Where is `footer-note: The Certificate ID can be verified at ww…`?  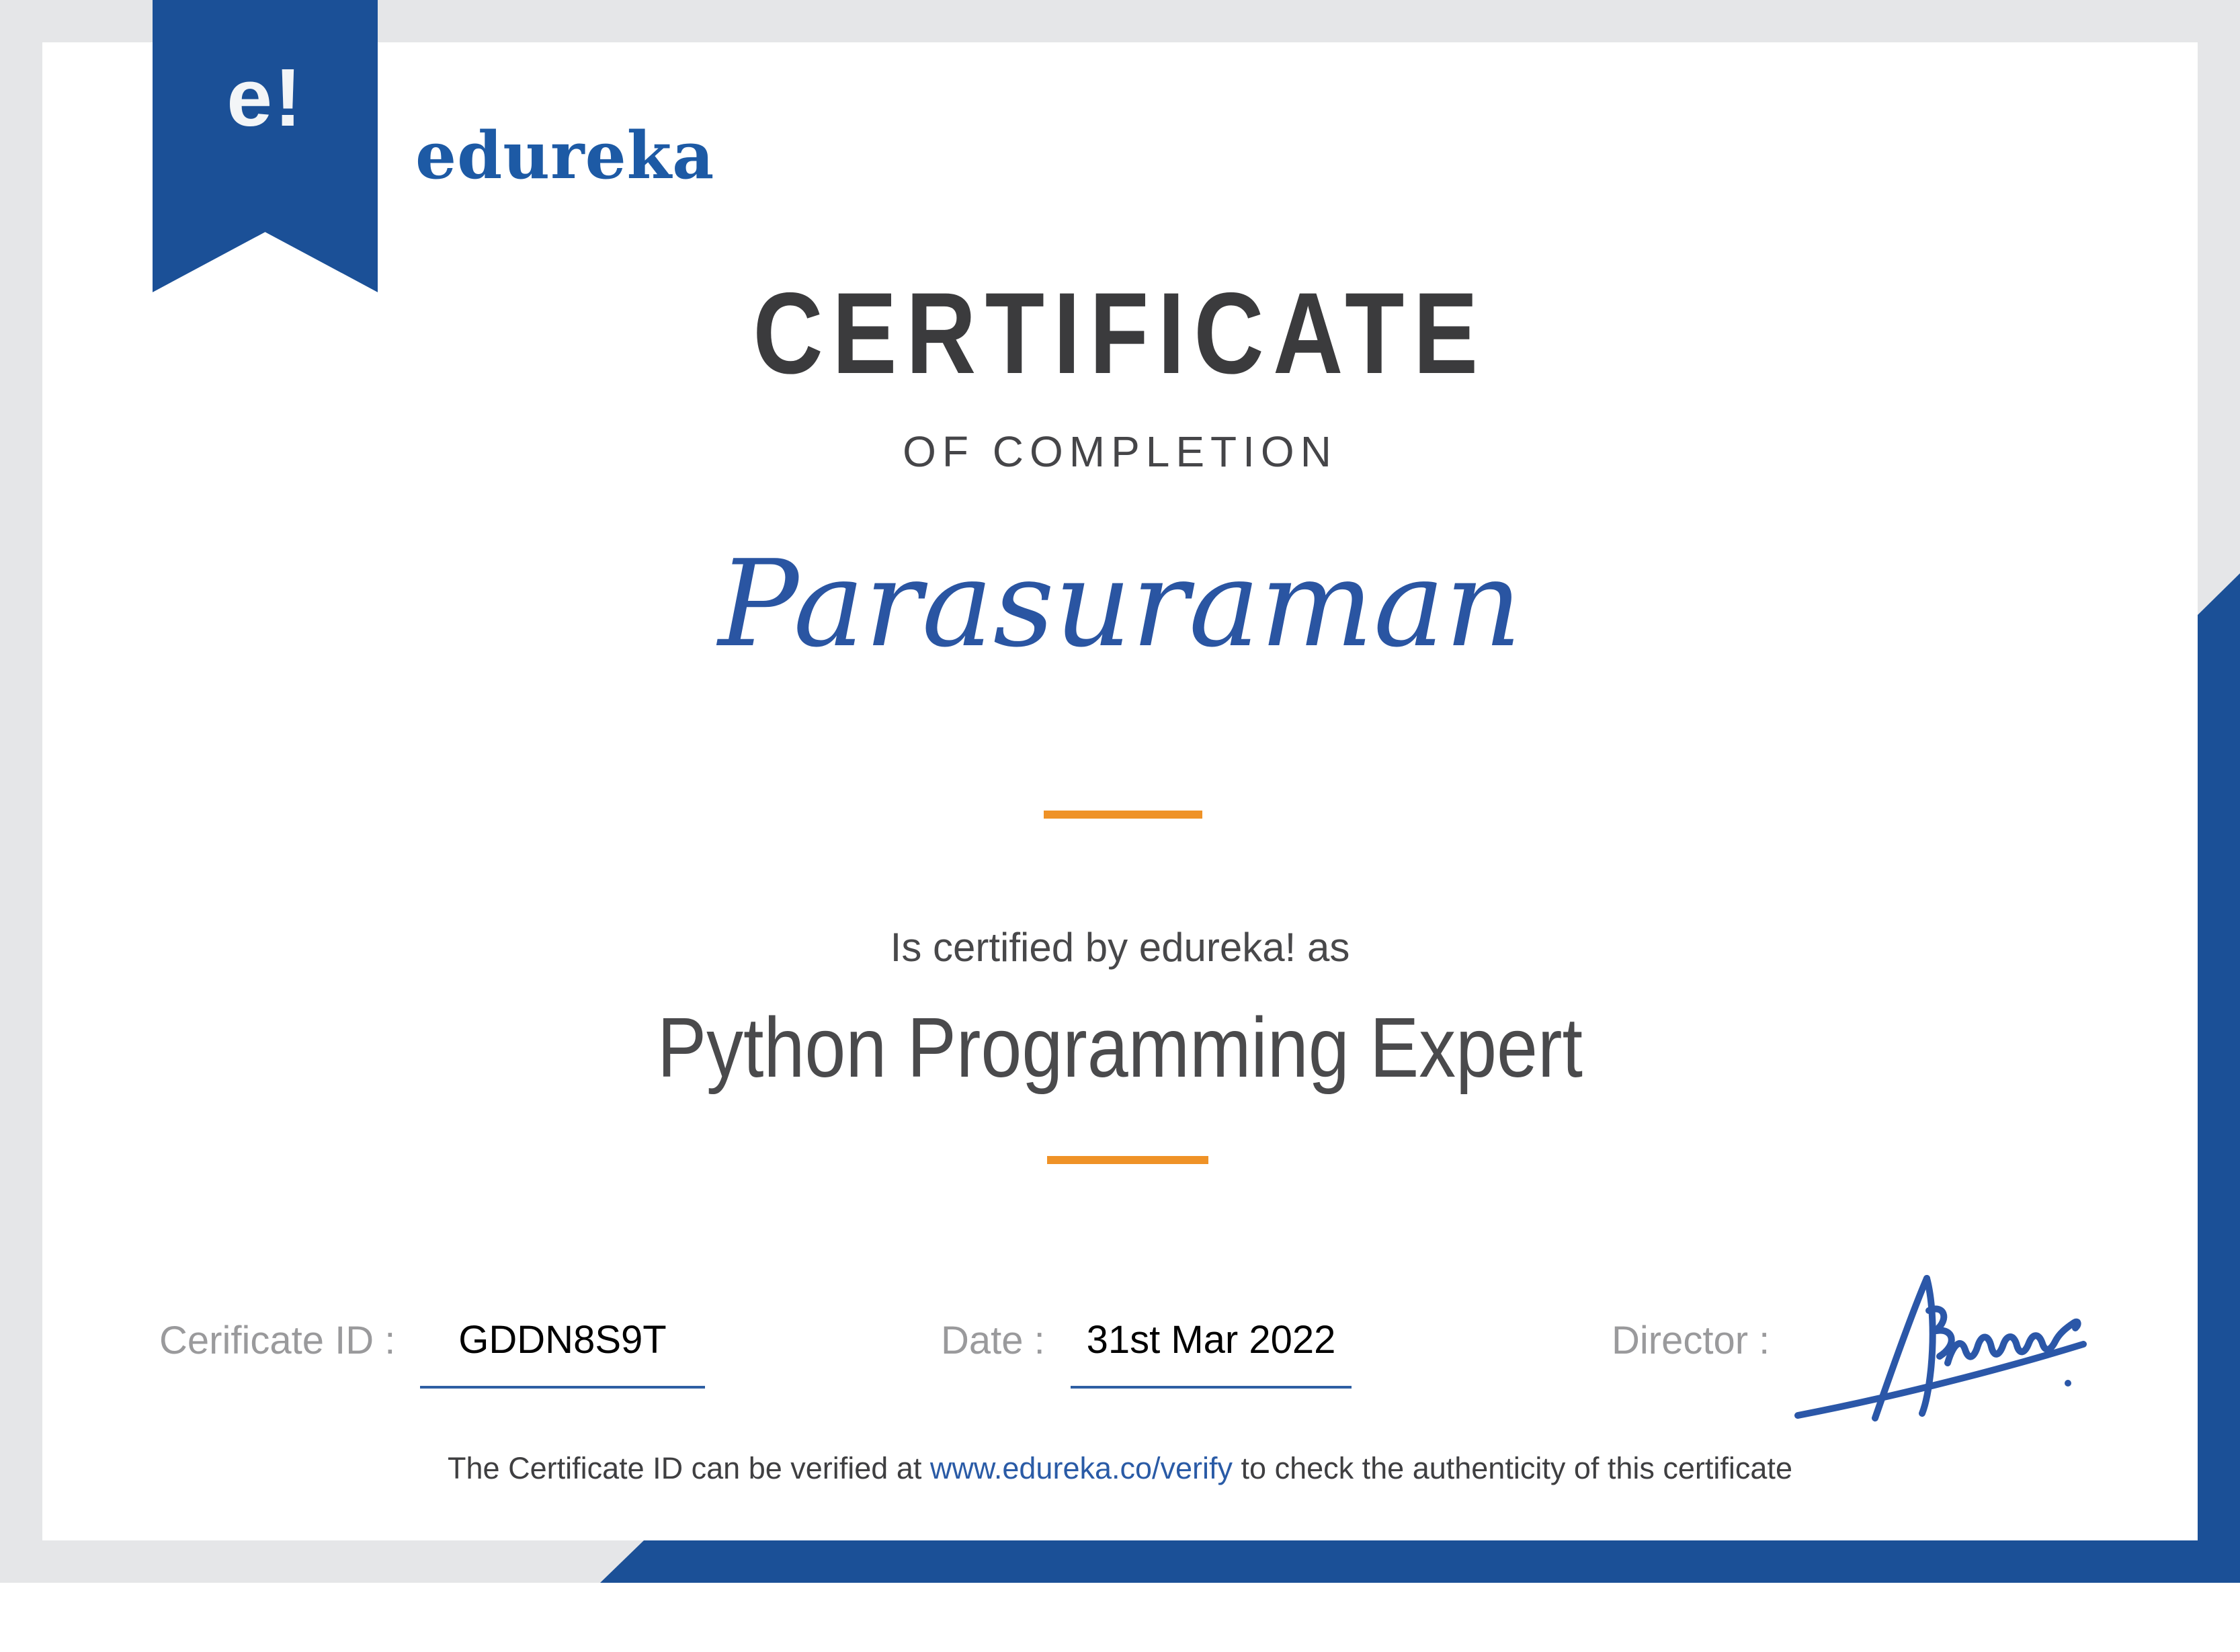 footer-note: The Certificate ID can be verified at ww… is located at coordinates (1120, 1468).